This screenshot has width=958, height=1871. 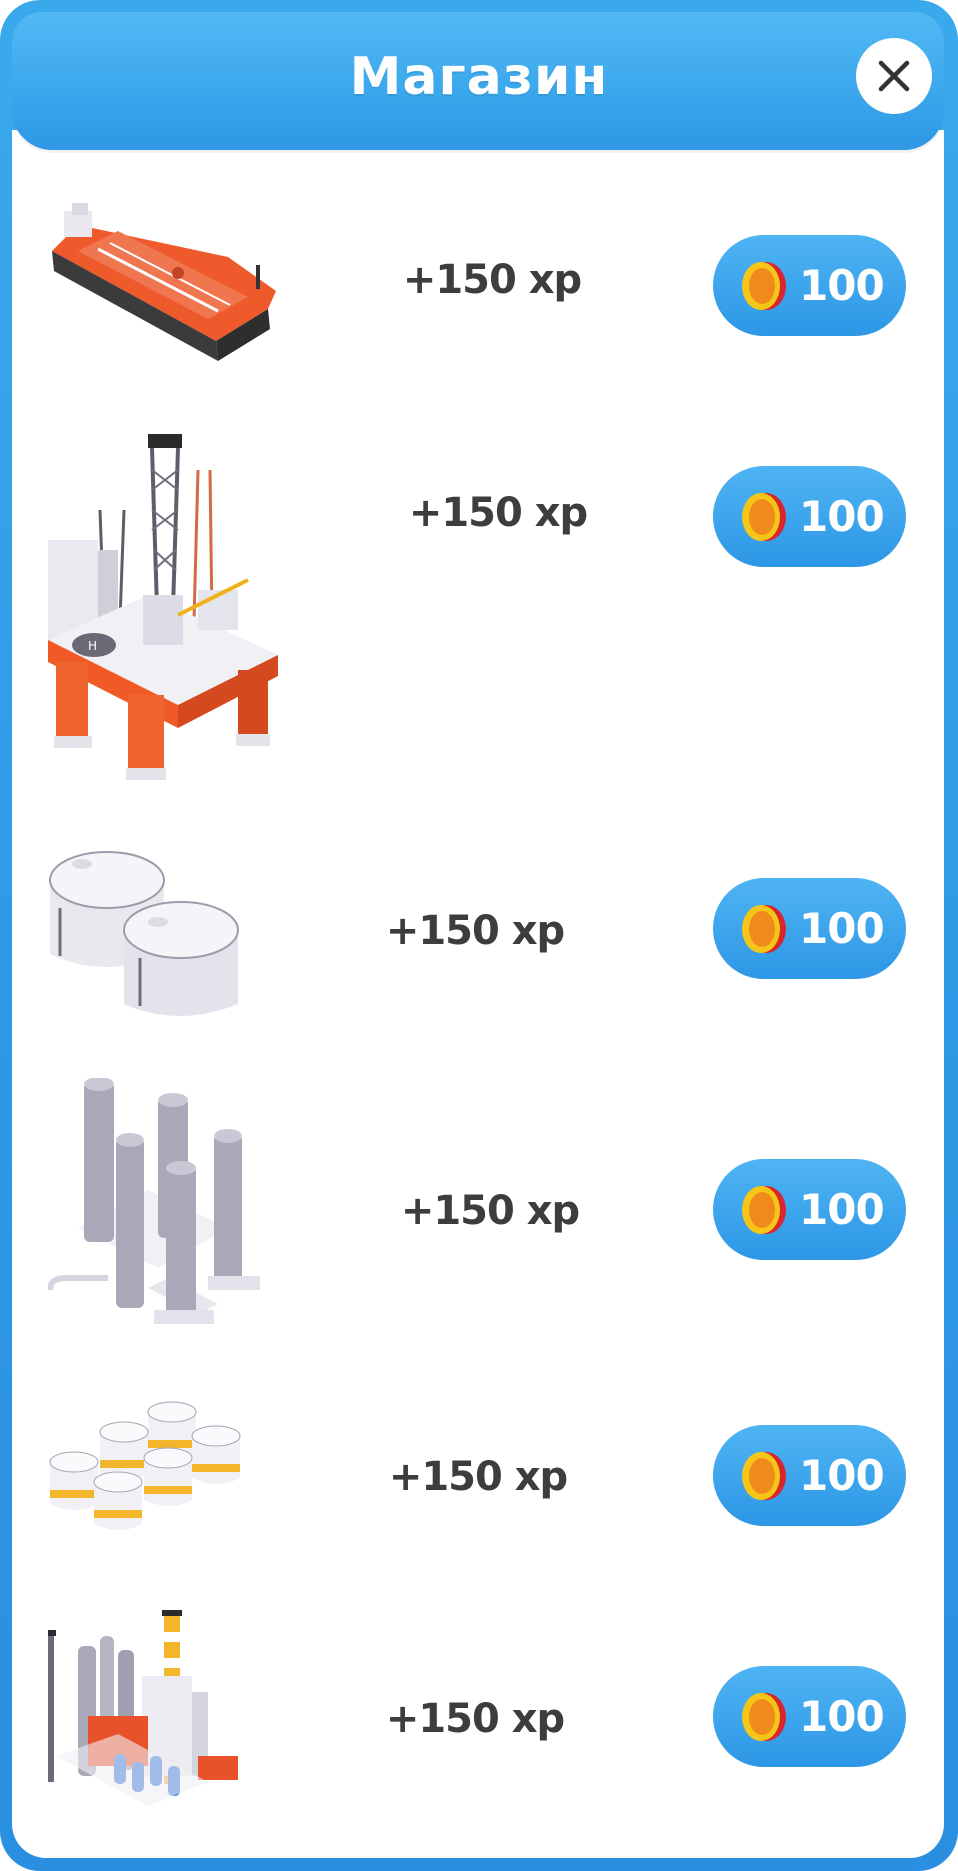 What do you see at coordinates (92, 646) in the screenshot?
I see `svg-text: H` at bounding box center [92, 646].